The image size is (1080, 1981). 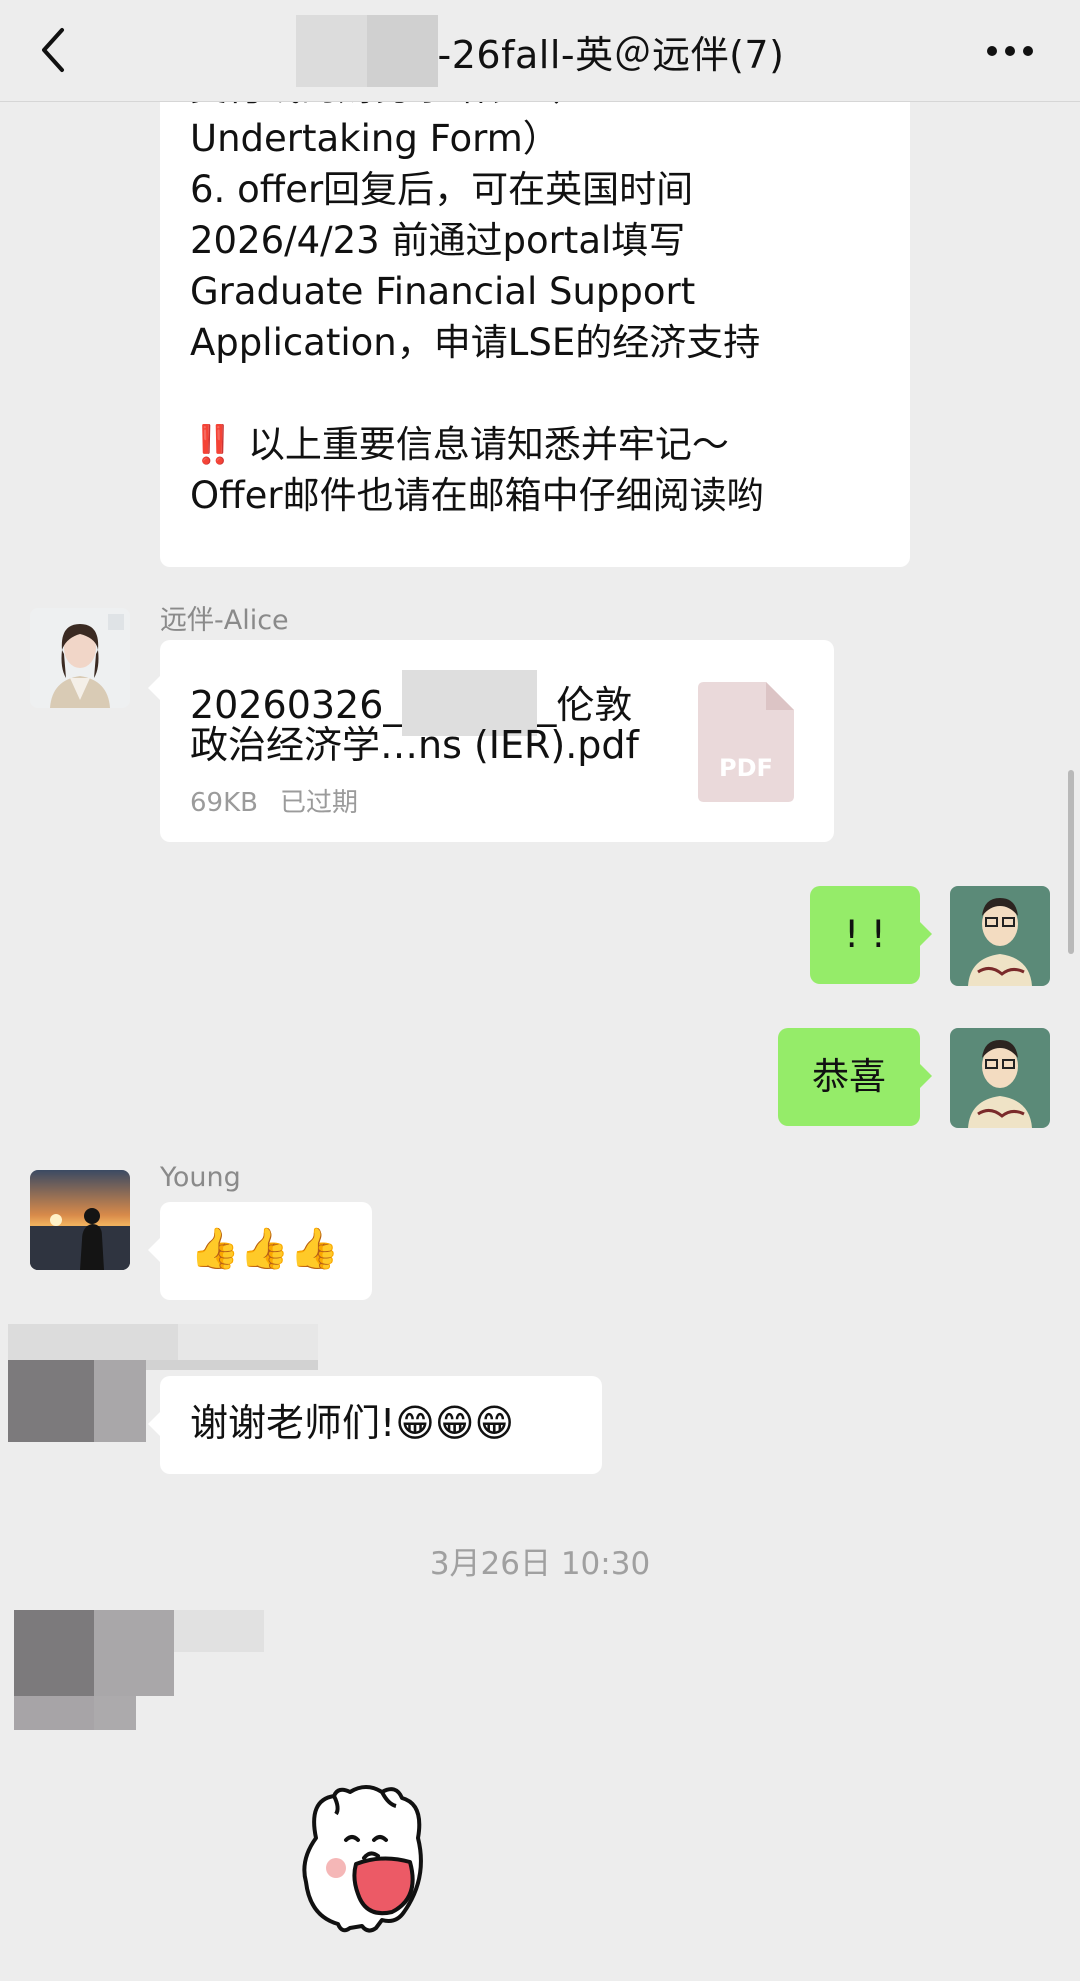 I want to click on chat-title-text: -26fall-英＠远伴(7), so click(x=611, y=54).